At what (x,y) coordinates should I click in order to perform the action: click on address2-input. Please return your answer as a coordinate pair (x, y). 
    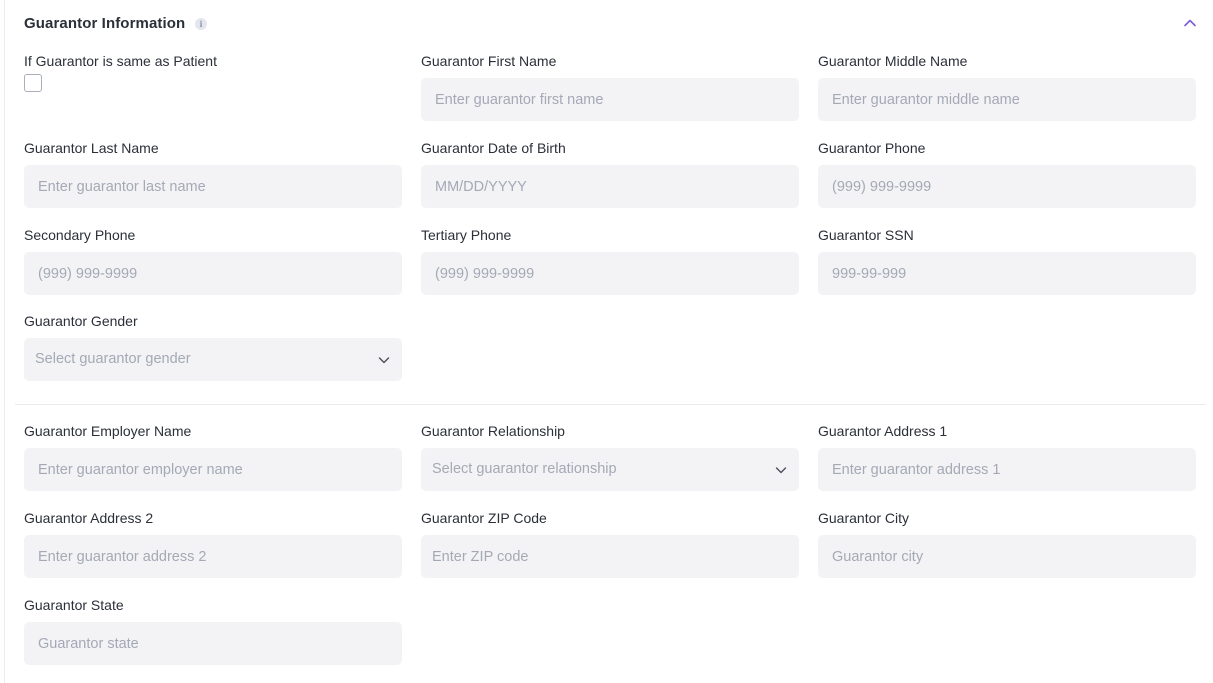
    Looking at the image, I should click on (213, 556).